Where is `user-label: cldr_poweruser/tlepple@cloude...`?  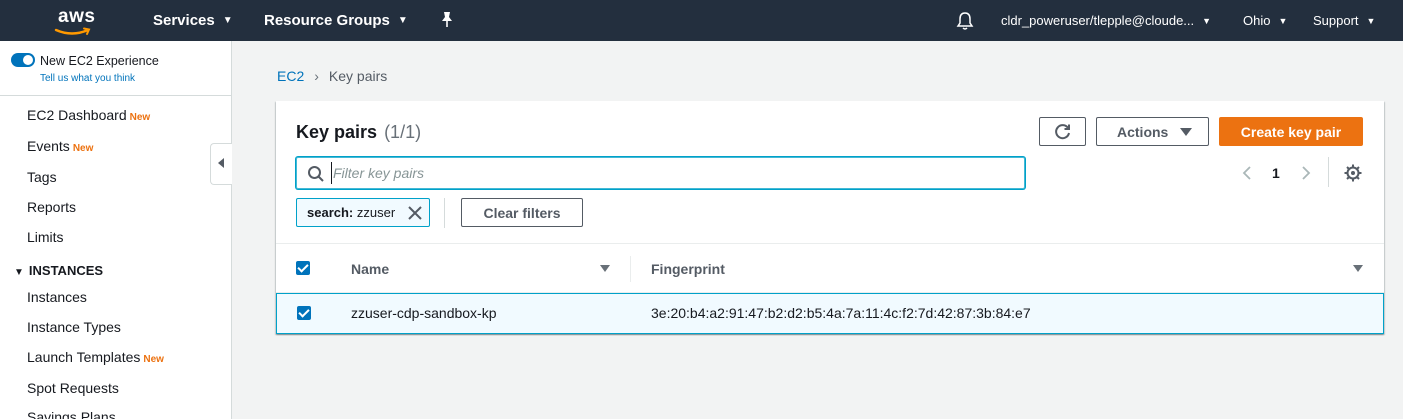 user-label: cldr_poweruser/tlepple@cloude... is located at coordinates (1098, 20).